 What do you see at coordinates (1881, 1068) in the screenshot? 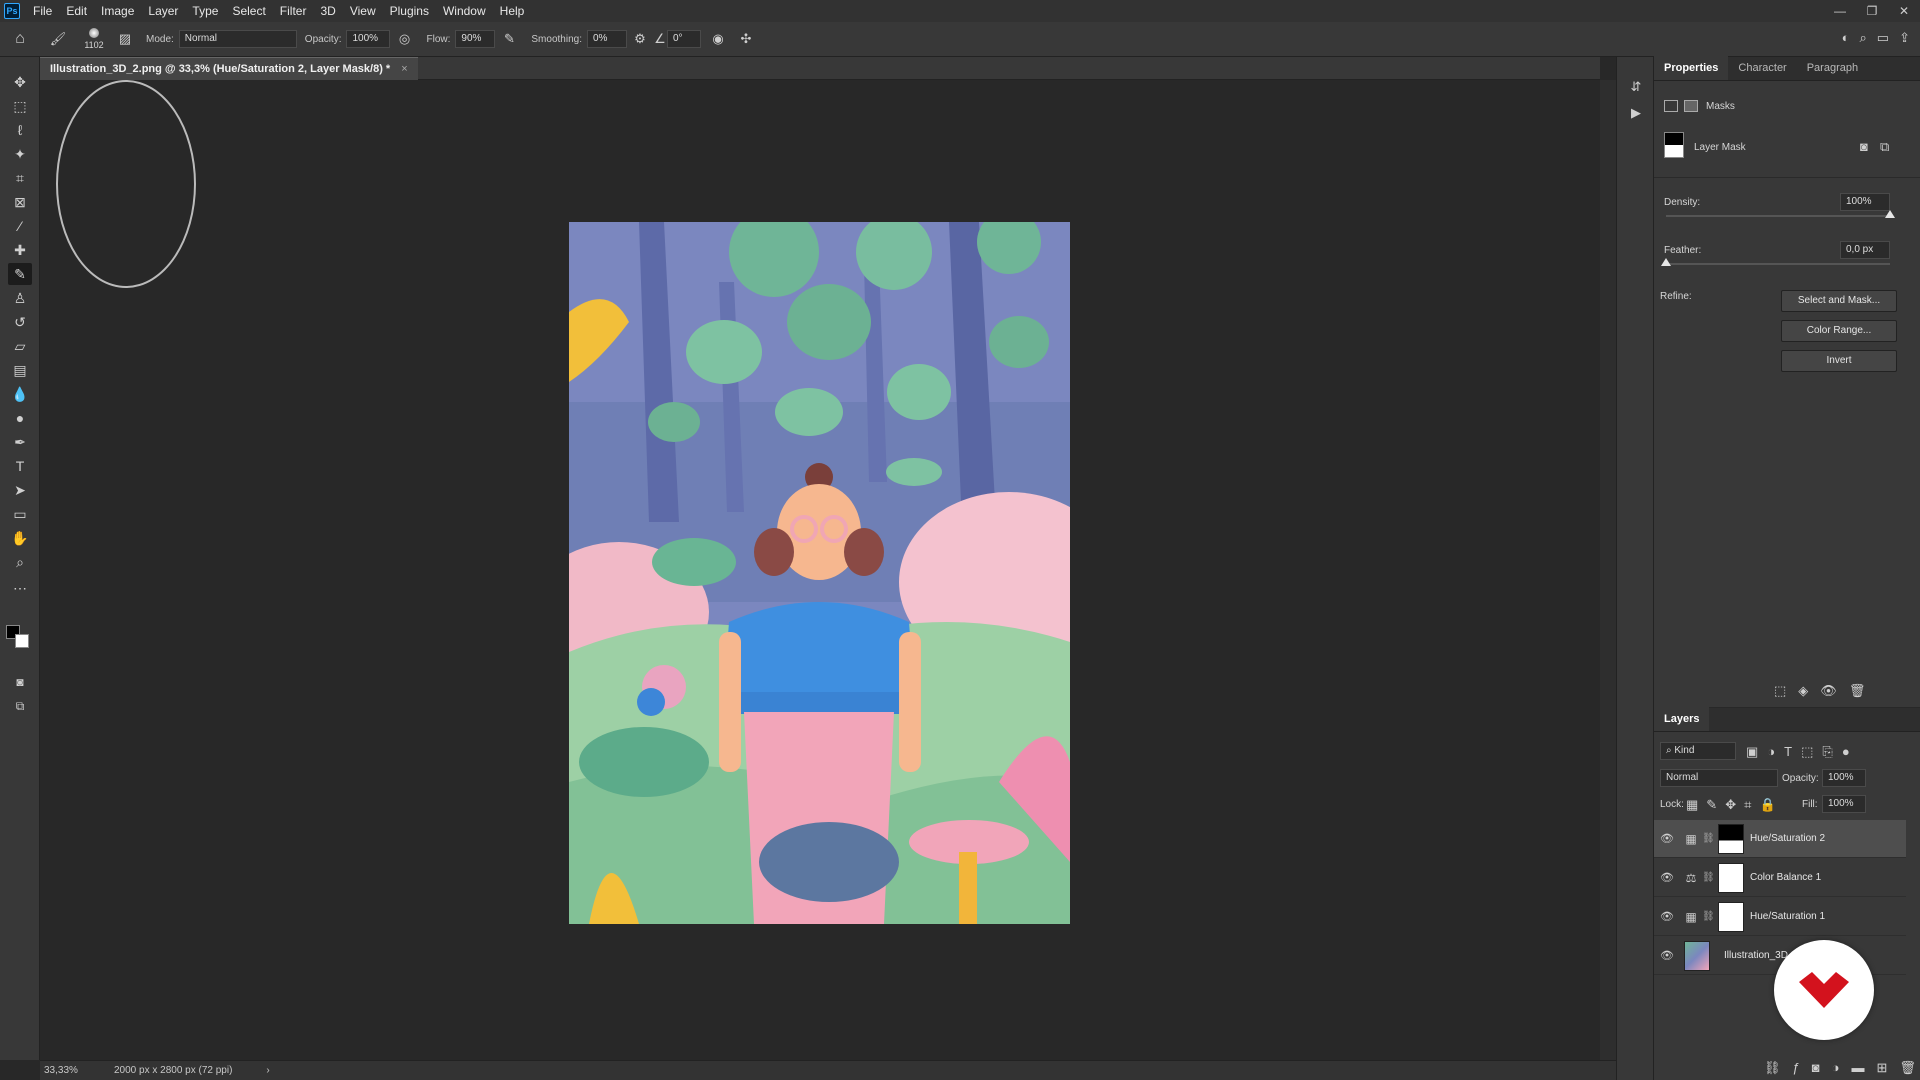
I see `new-layer-icon: ⊞` at bounding box center [1881, 1068].